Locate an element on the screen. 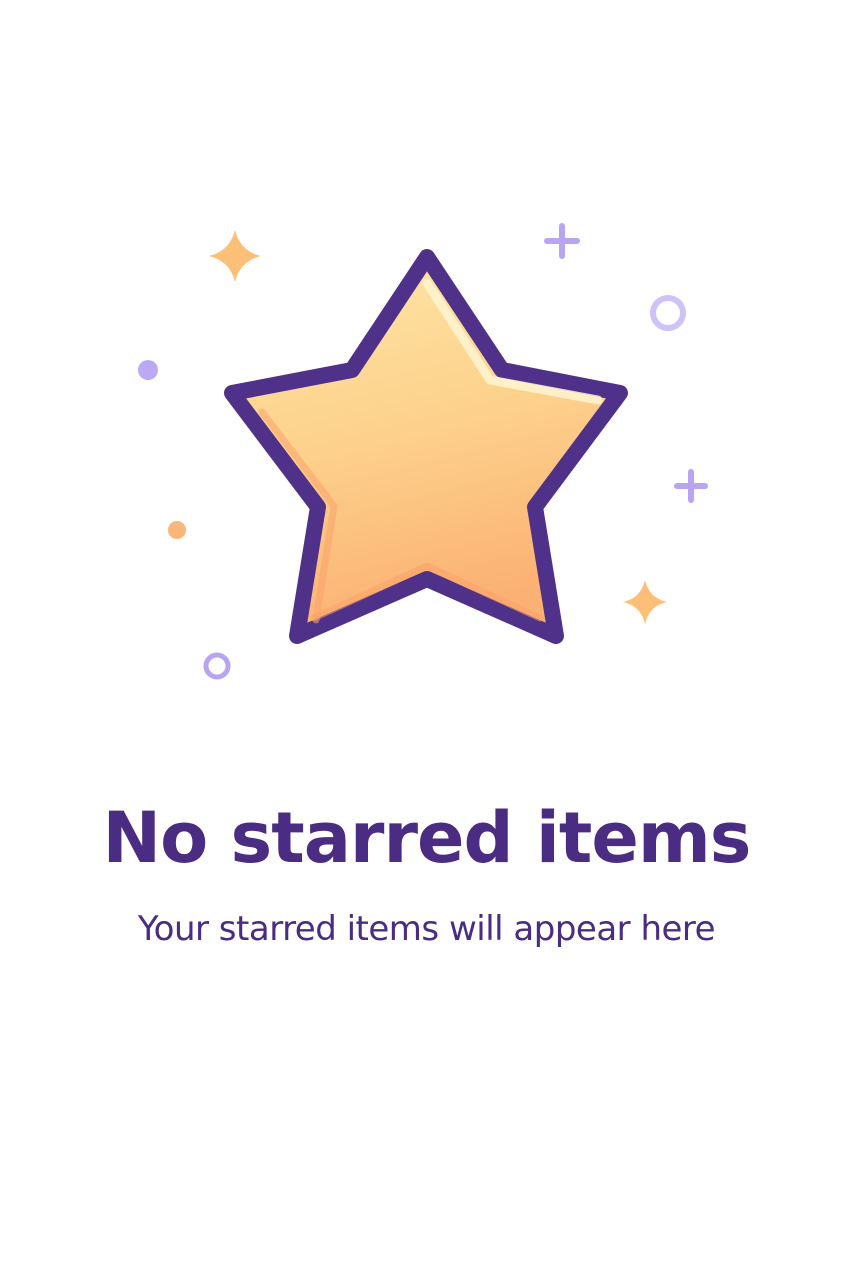 The image size is (853, 1280). empty-state-title: No starred items is located at coordinates (427, 838).